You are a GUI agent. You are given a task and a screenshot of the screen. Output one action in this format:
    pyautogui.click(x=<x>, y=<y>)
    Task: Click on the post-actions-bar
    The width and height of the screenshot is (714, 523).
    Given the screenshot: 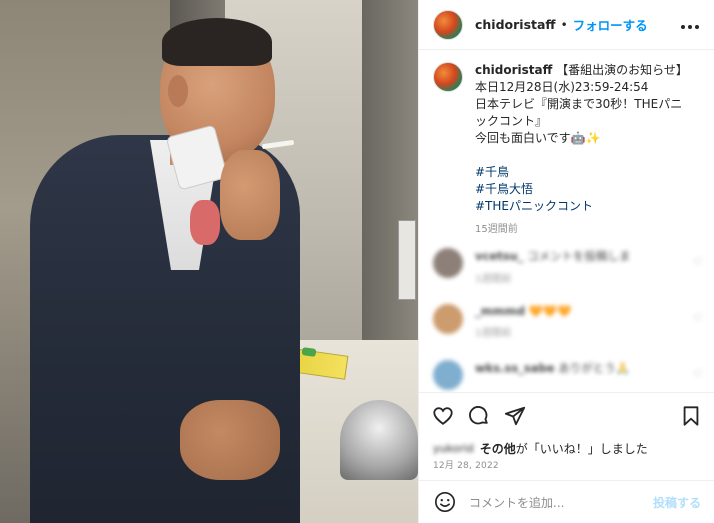 What is the action you would take?
    pyautogui.click(x=566, y=415)
    